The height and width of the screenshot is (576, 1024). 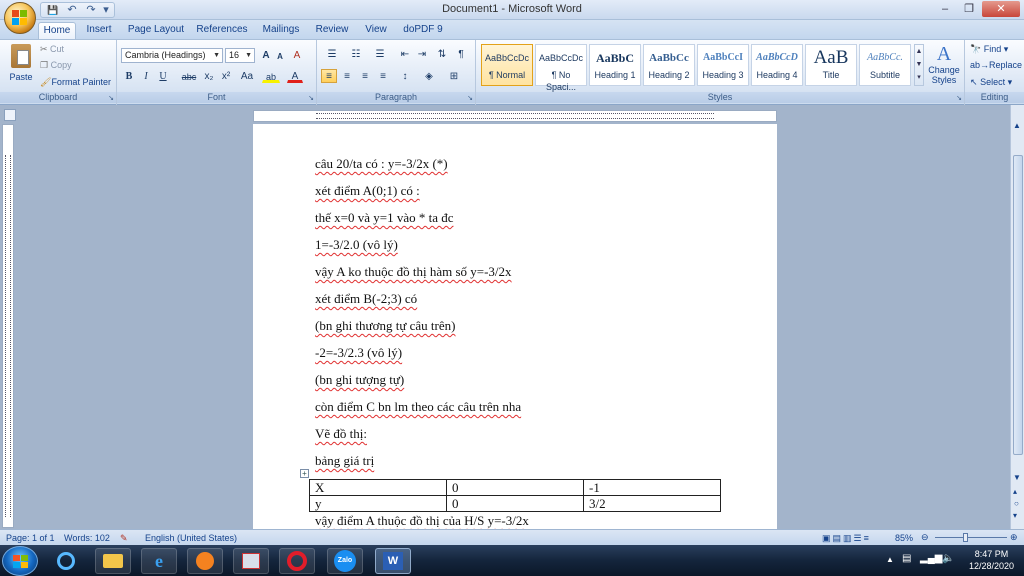 I want to click on zoom-slider, so click(x=971, y=537).